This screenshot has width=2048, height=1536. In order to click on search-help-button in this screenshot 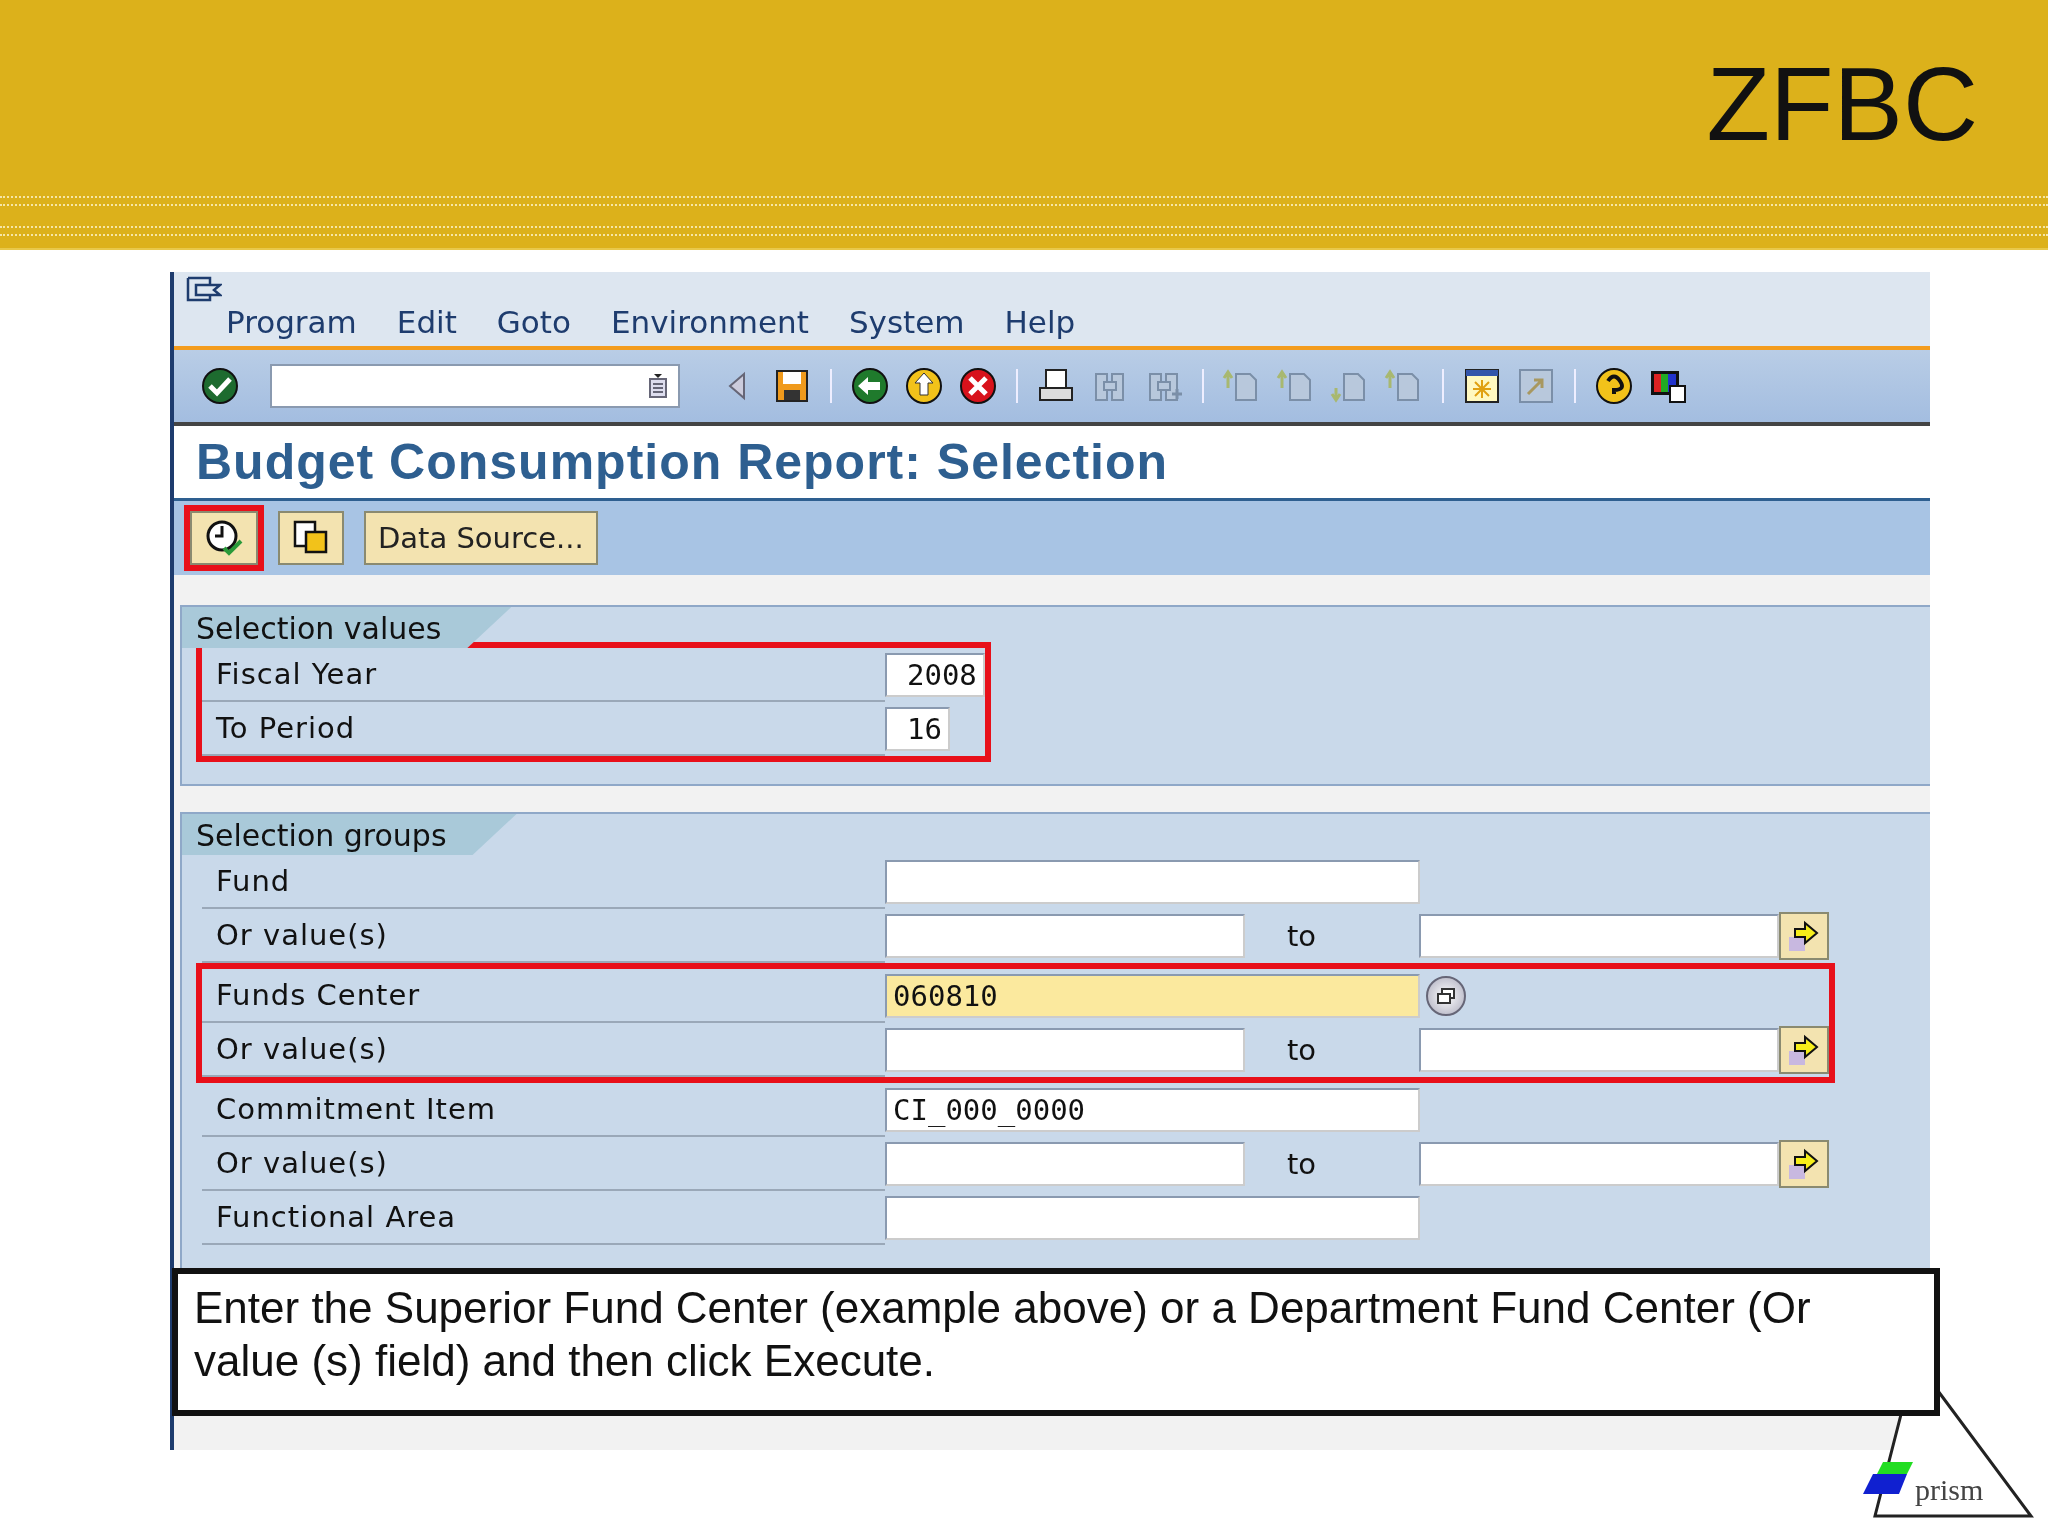, I will do `click(1446, 996)`.